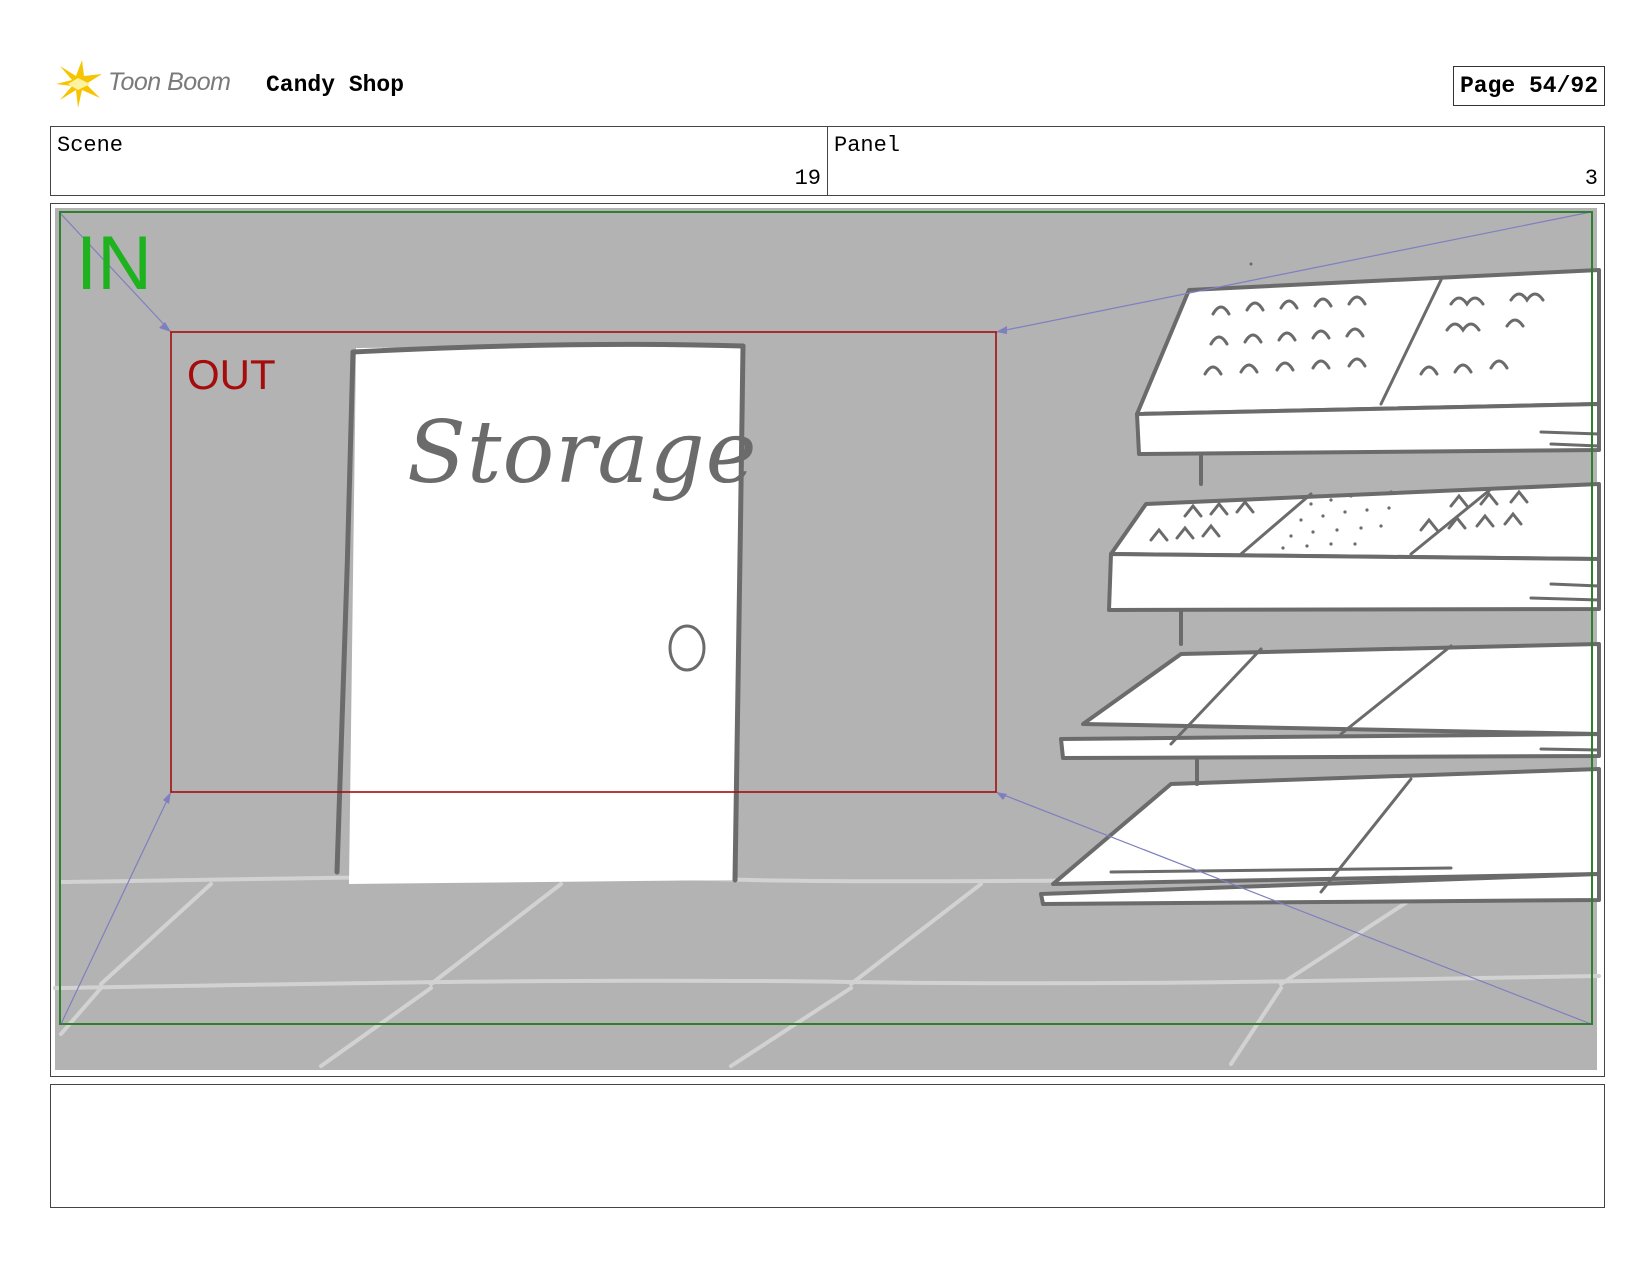 Image resolution: width=1648 pixels, height=1276 pixels. Describe the element at coordinates (79, 84) in the screenshot. I see `starburst-icon` at that location.